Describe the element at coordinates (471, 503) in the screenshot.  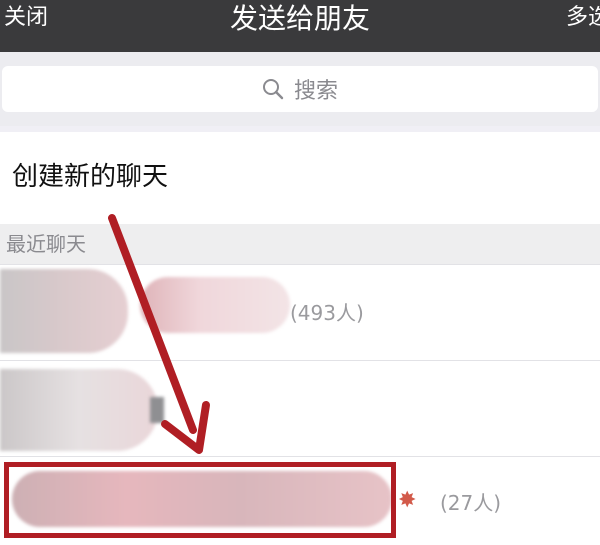
I see `member-count: (27人)` at that location.